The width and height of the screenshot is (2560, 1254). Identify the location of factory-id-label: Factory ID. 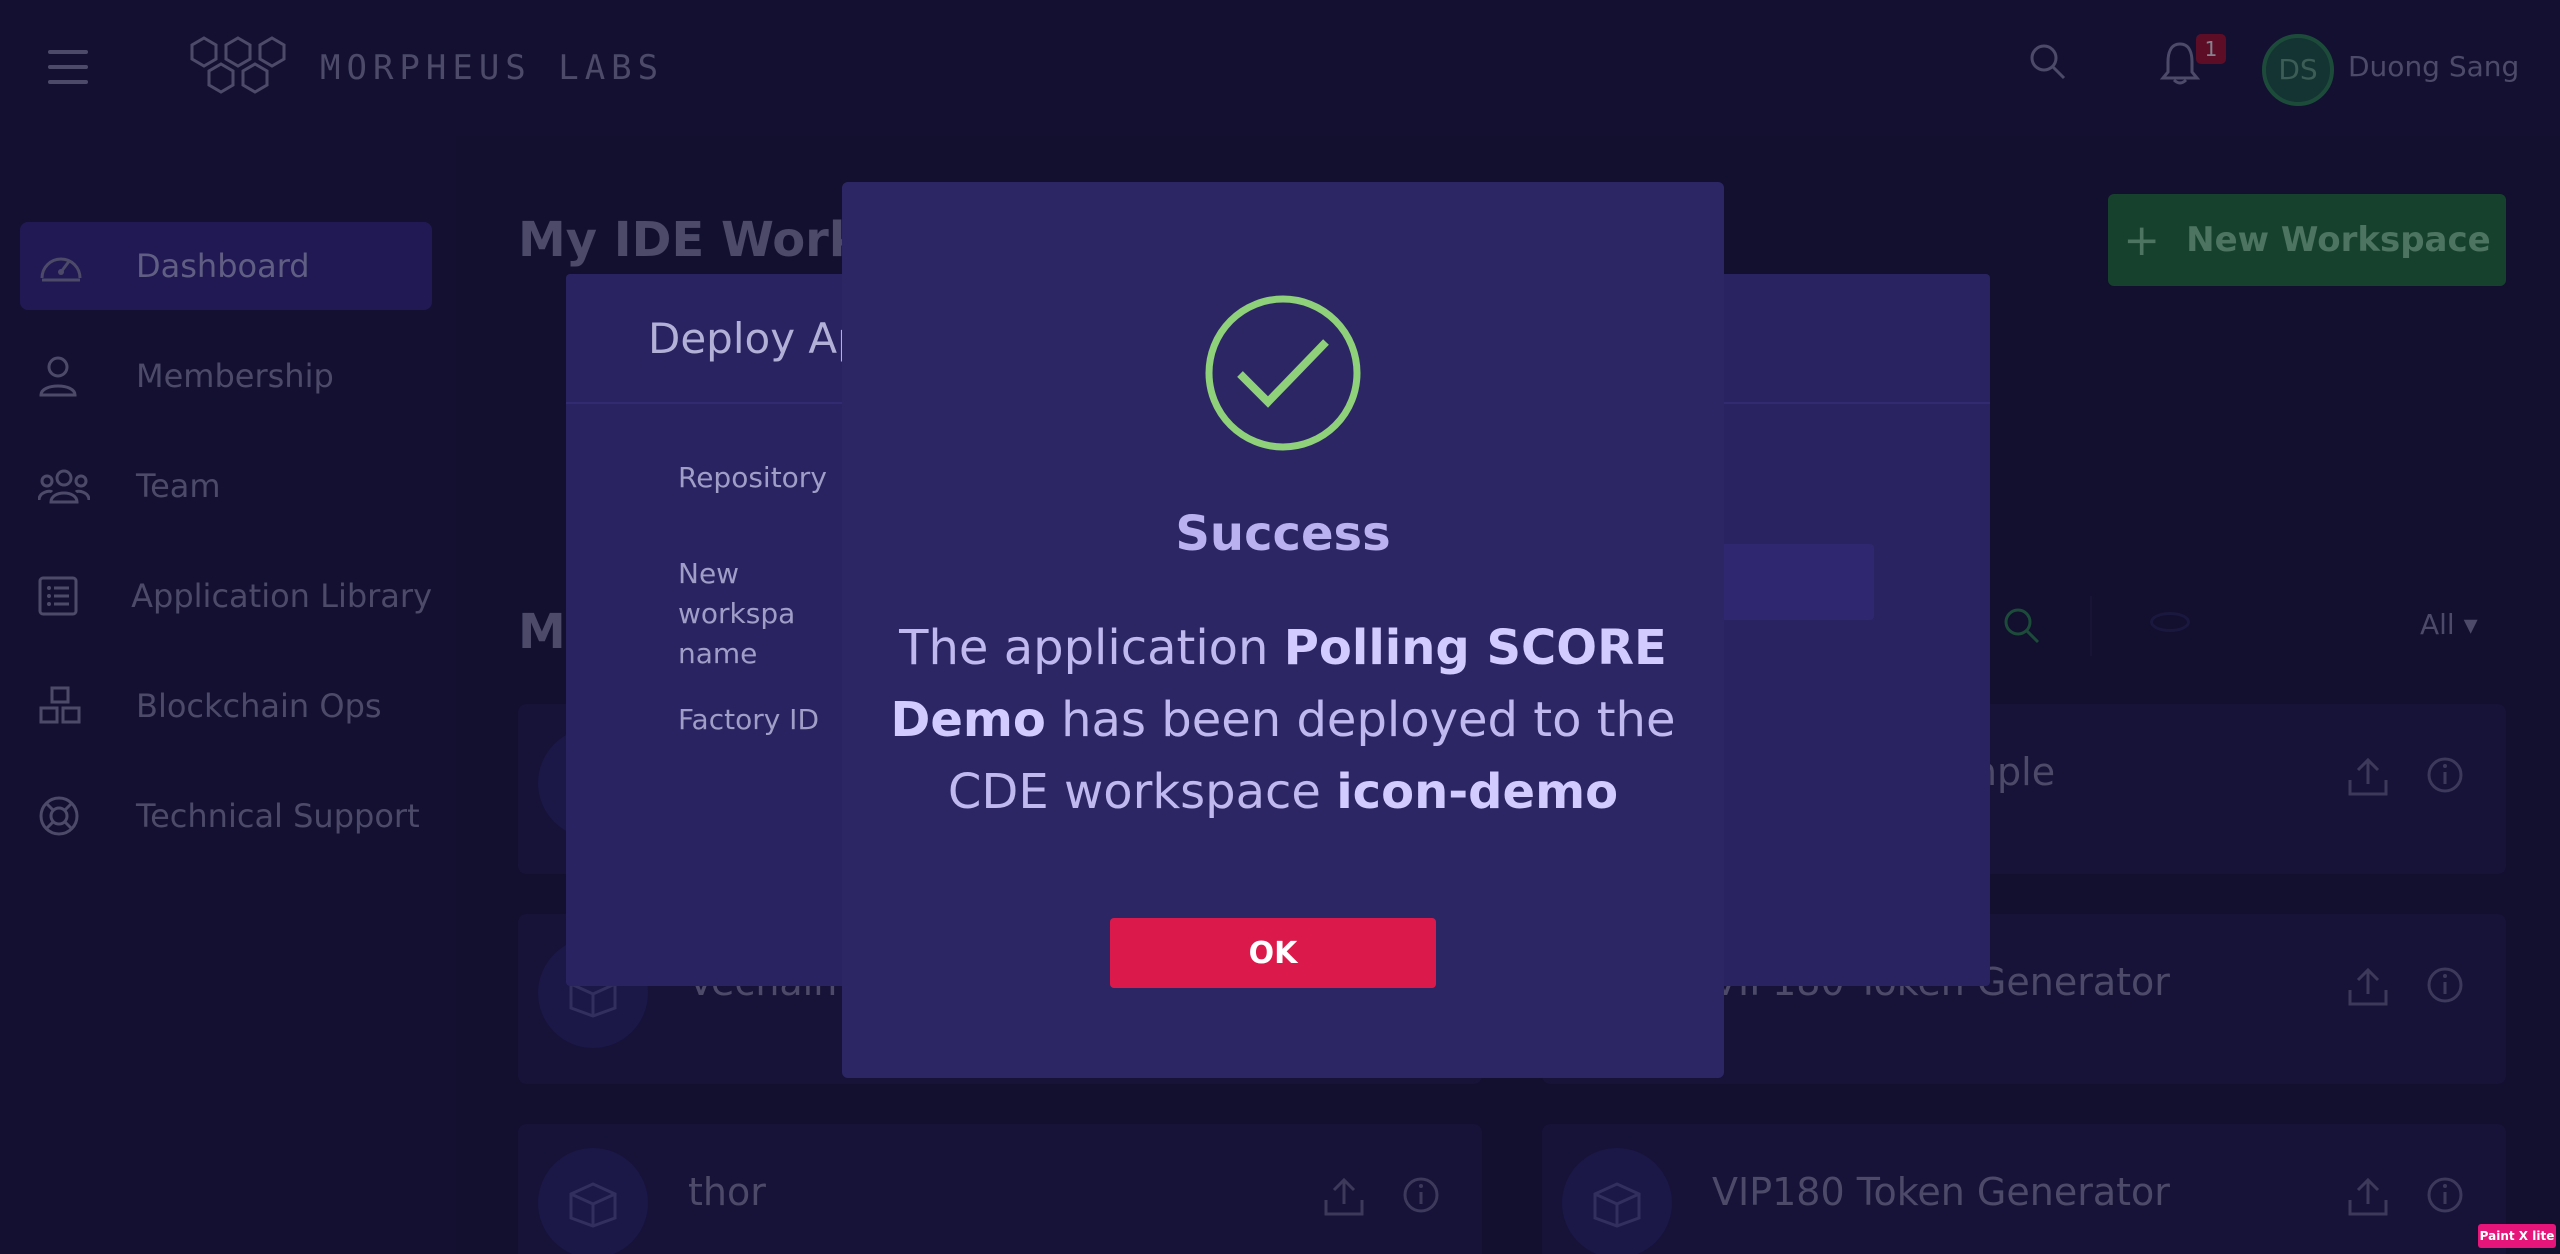
(748, 719).